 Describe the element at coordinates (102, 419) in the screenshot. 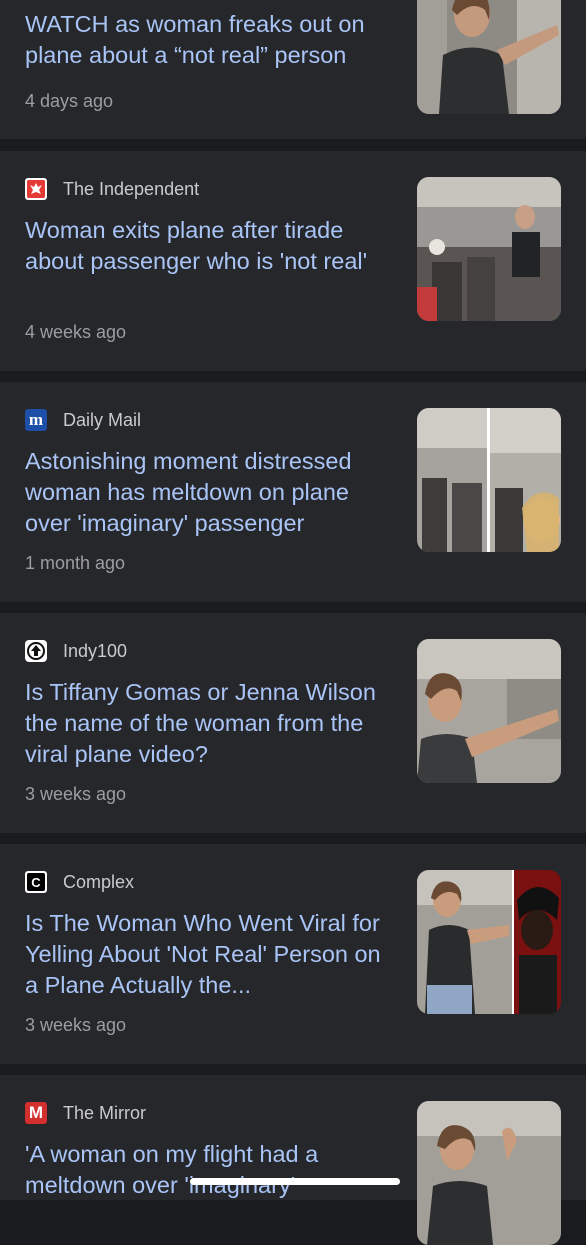

I see `source-name: Daily Mail` at that location.